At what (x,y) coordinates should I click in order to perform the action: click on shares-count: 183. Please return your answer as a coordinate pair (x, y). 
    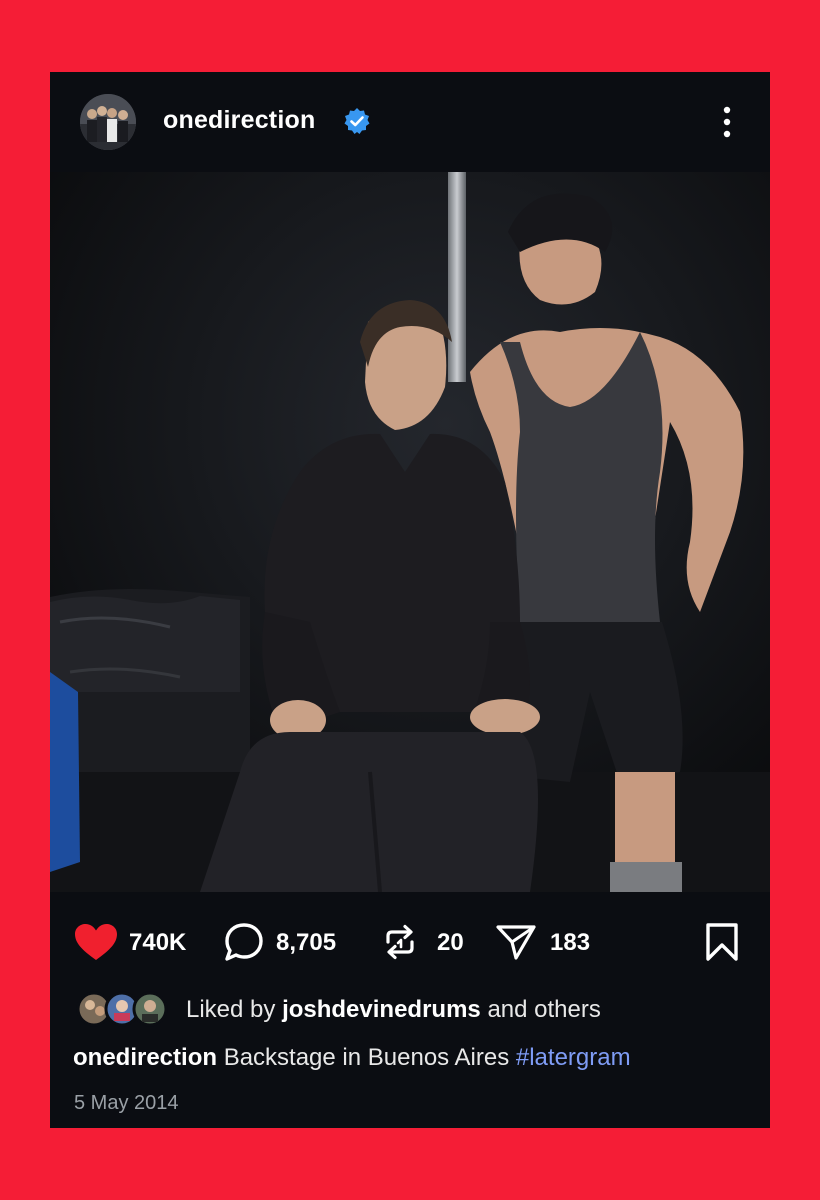
    Looking at the image, I should click on (570, 942).